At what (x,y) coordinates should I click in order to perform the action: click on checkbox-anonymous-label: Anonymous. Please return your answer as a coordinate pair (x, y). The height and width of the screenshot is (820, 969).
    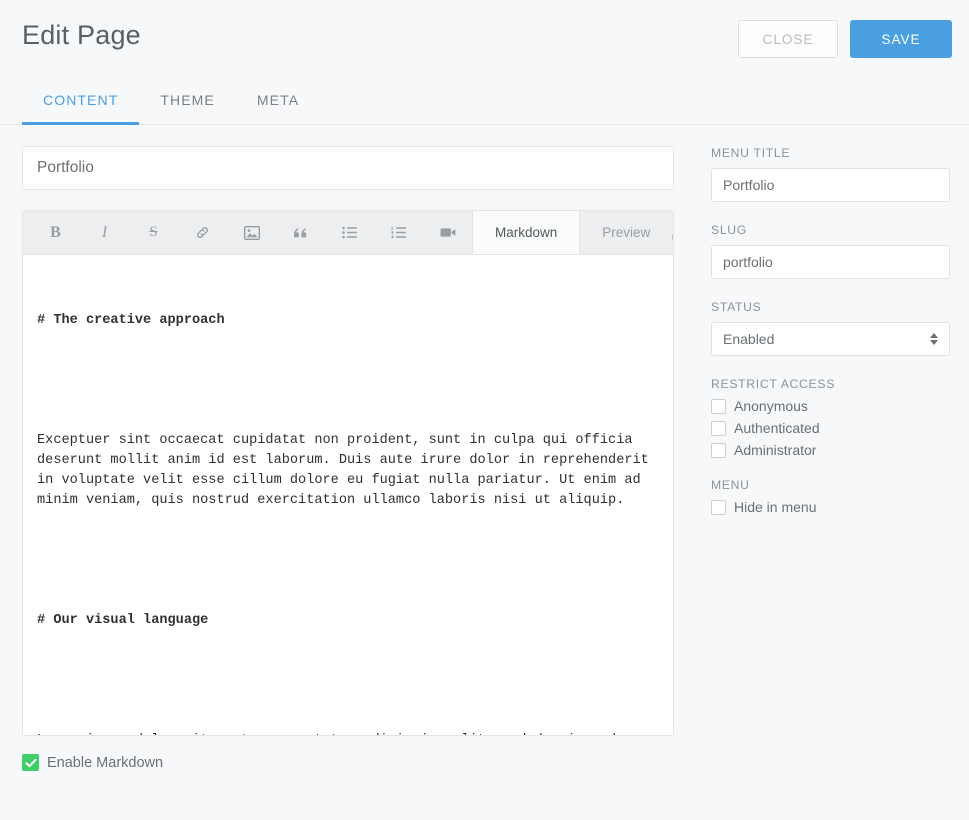
    Looking at the image, I should click on (771, 406).